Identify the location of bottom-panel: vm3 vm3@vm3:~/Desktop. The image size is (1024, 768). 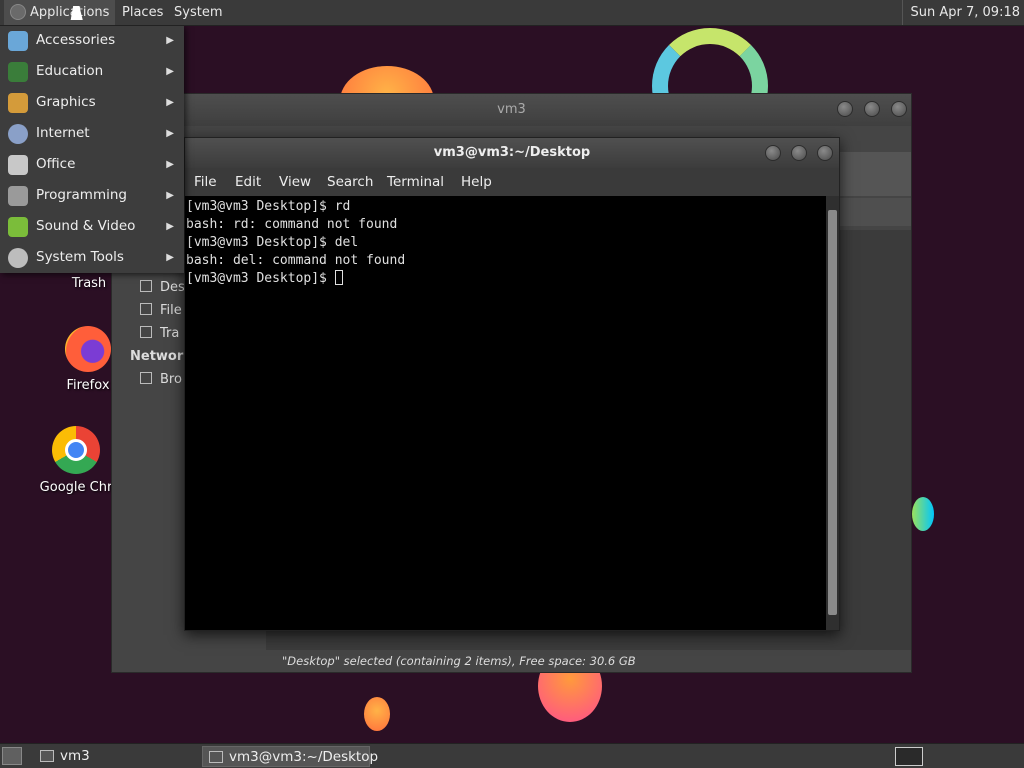
(512, 755).